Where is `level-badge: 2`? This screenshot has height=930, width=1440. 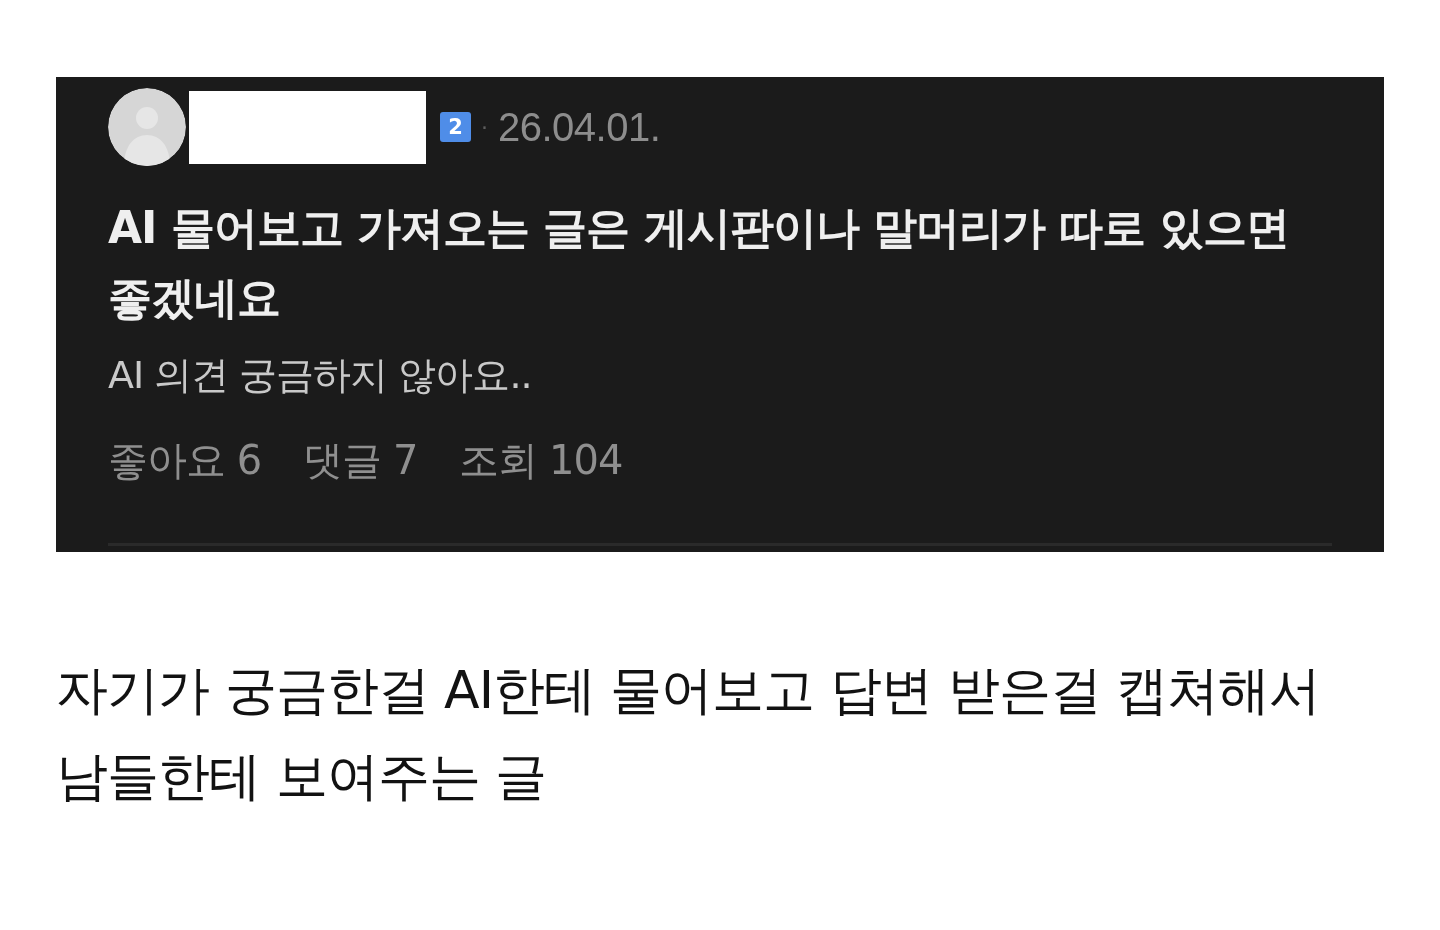 level-badge: 2 is located at coordinates (455, 127).